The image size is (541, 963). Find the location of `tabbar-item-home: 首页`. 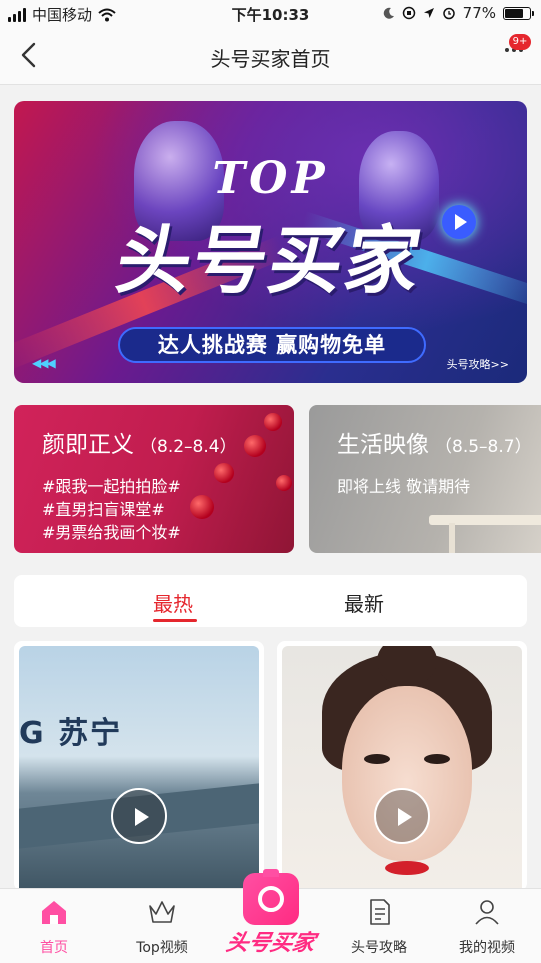

tabbar-item-home: 首页 is located at coordinates (54, 926).